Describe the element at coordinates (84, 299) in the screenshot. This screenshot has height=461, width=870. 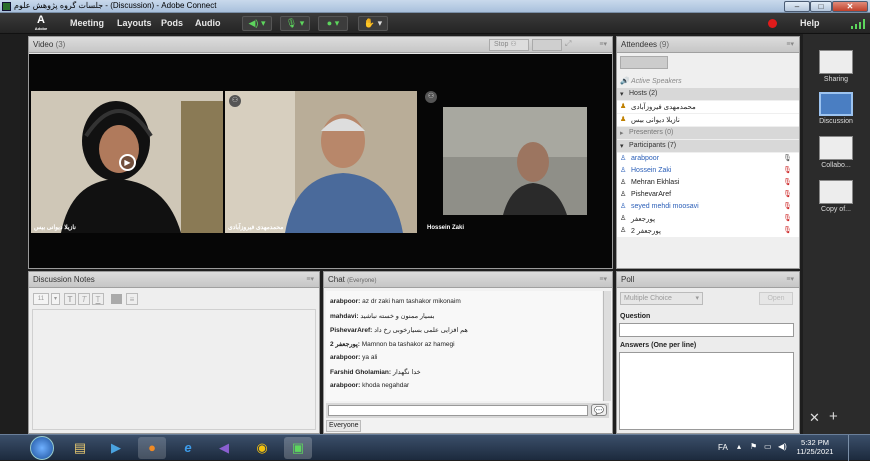
I see `italic-icon: T` at that location.